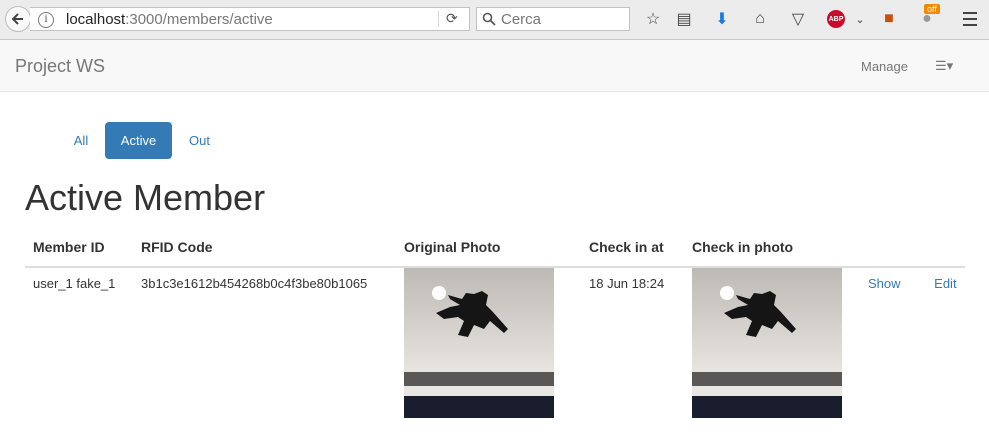 The image size is (989, 439). I want to click on cell-original-photo, so click(488, 353).